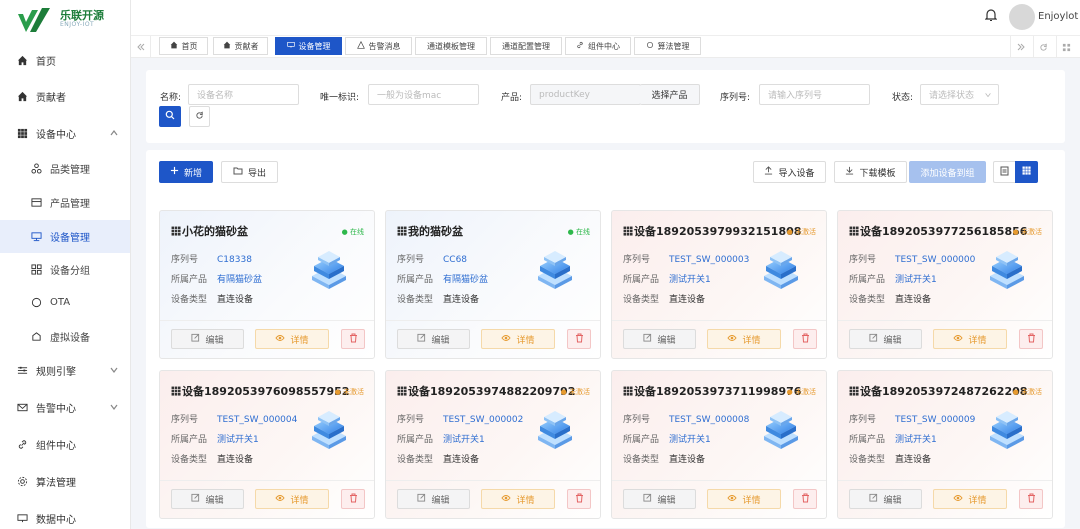  What do you see at coordinates (483, 420) in the screenshot?
I see `serial-value: TEST_SW_000002` at bounding box center [483, 420].